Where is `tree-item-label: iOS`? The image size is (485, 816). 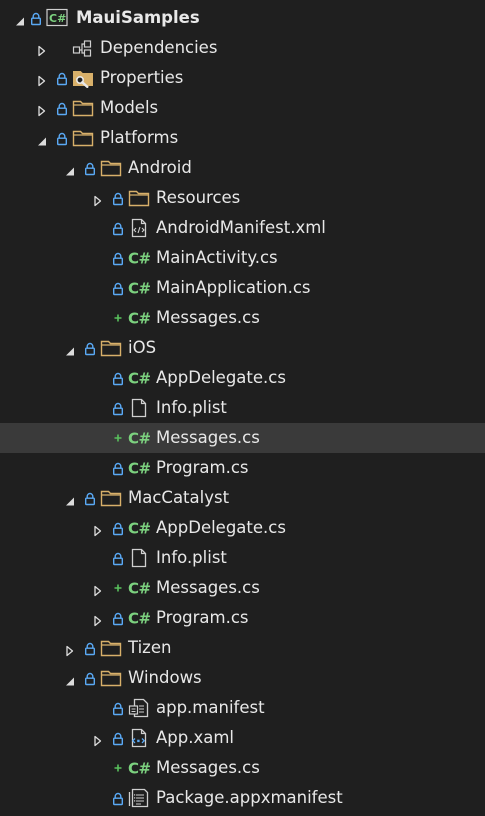
tree-item-label: iOS is located at coordinates (142, 347).